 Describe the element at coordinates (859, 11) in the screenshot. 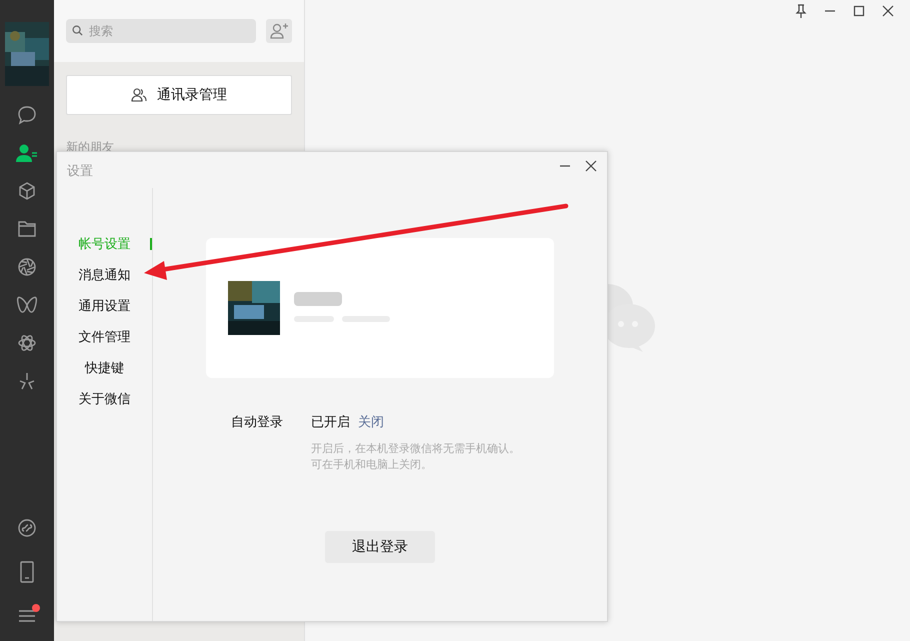

I see `maximize-icon` at that location.